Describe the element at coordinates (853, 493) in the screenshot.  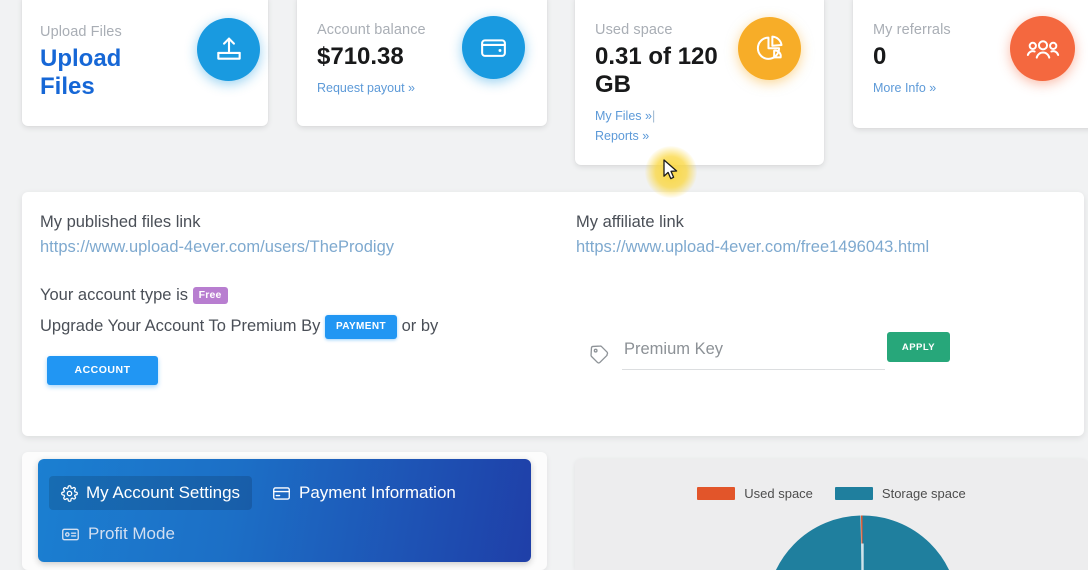
I see `legend-swatch-storage-space` at that location.